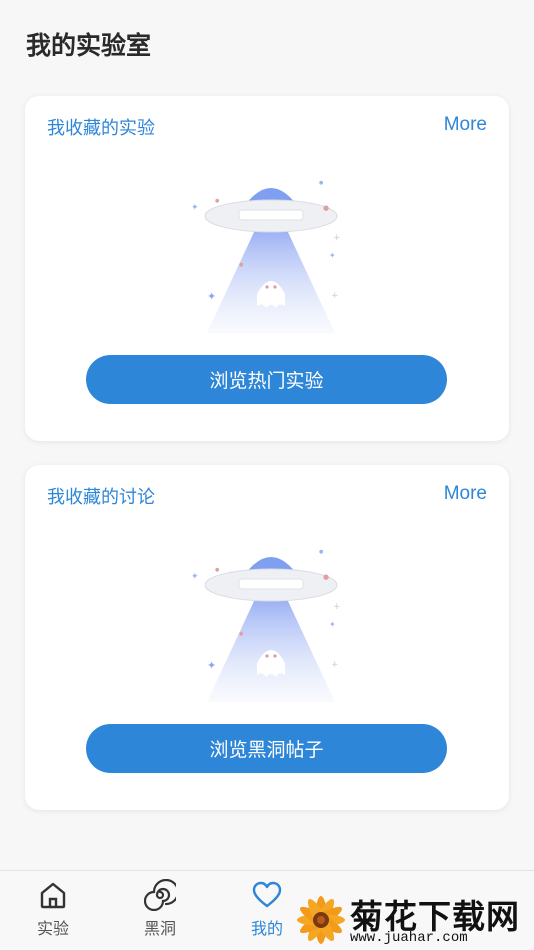 Image resolution: width=534 pixels, height=950 pixels. What do you see at coordinates (413, 918) in the screenshot?
I see `watermark: 菊花下载网 www.juahar.com` at bounding box center [413, 918].